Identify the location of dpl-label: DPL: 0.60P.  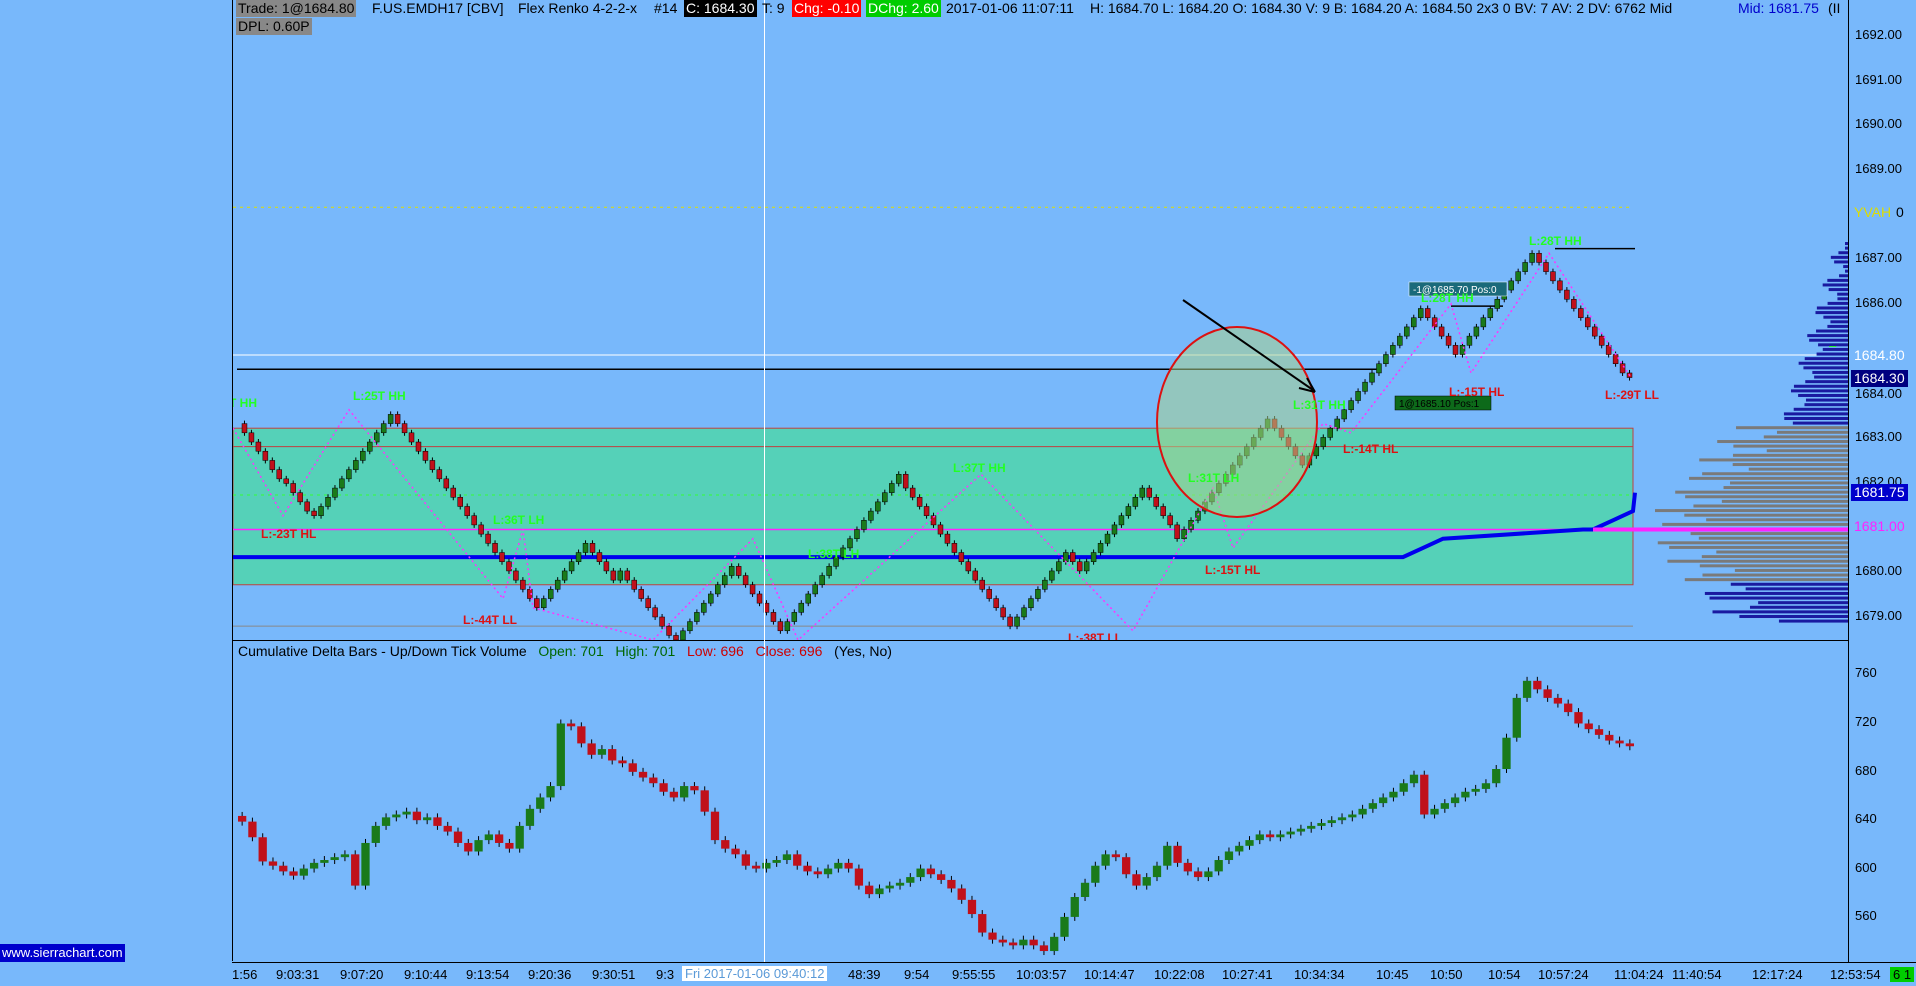
(274, 26).